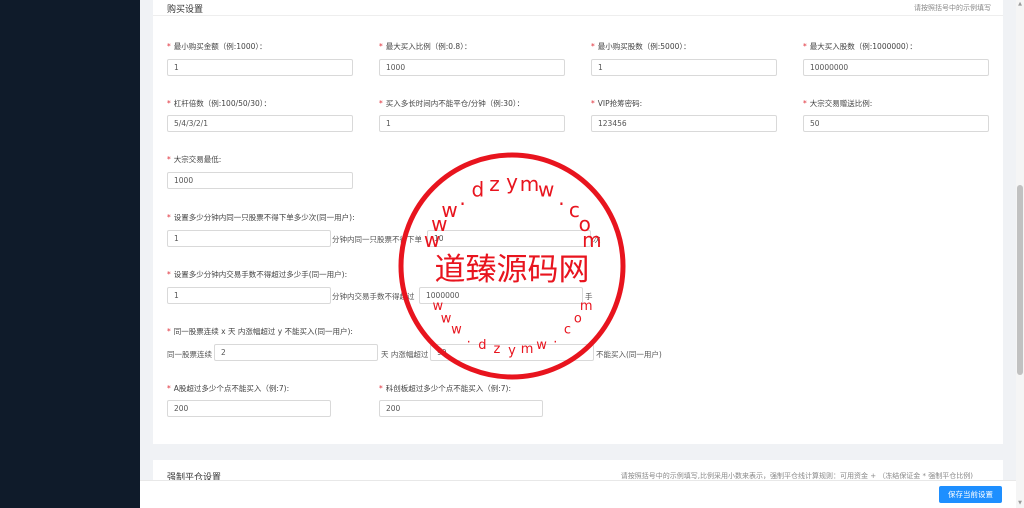  What do you see at coordinates (452, 103) in the screenshot?
I see `no-close-minutes-label: * 买入多长时间内不能平仓/分钟（例:30）：` at bounding box center [452, 103].